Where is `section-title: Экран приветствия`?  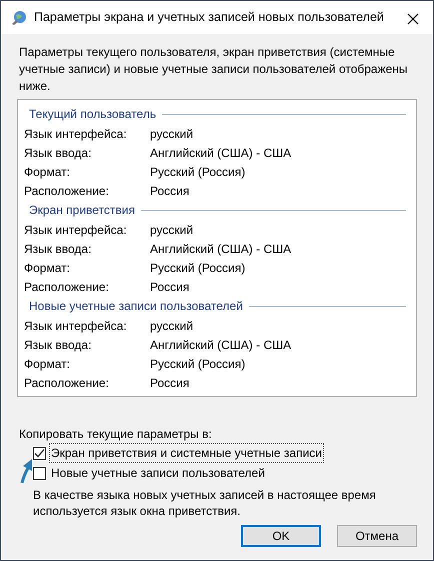 section-title: Экран приветствия is located at coordinates (82, 210).